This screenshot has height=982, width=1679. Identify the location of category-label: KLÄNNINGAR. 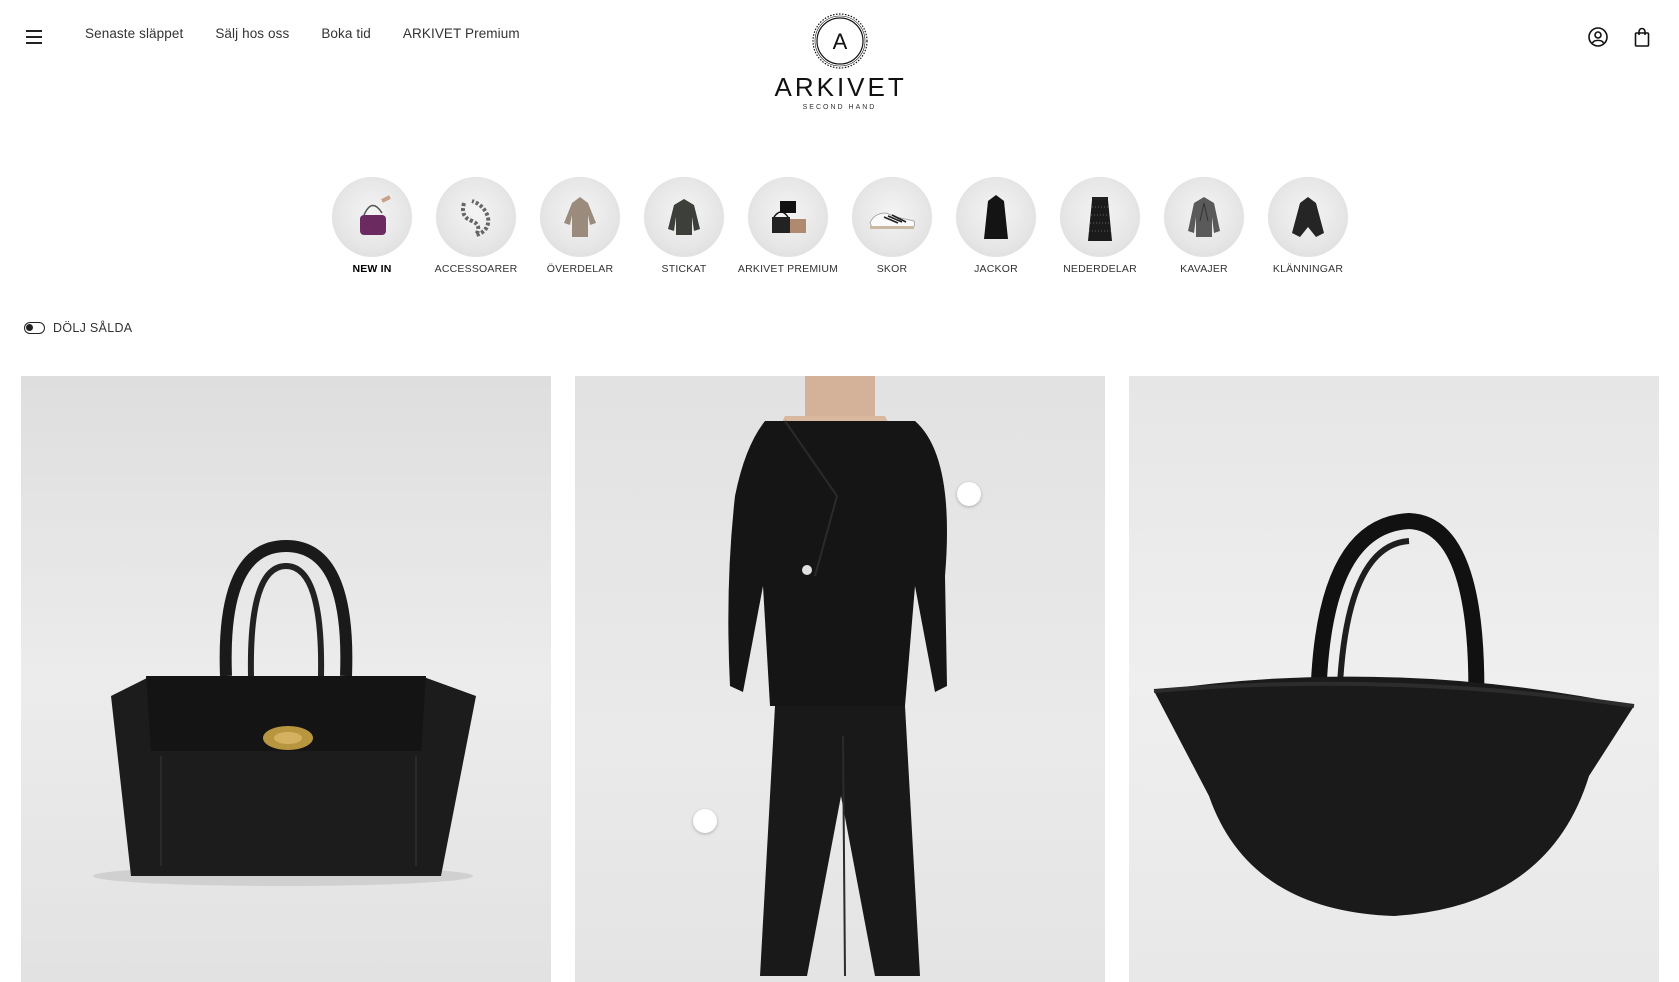
(1308, 269).